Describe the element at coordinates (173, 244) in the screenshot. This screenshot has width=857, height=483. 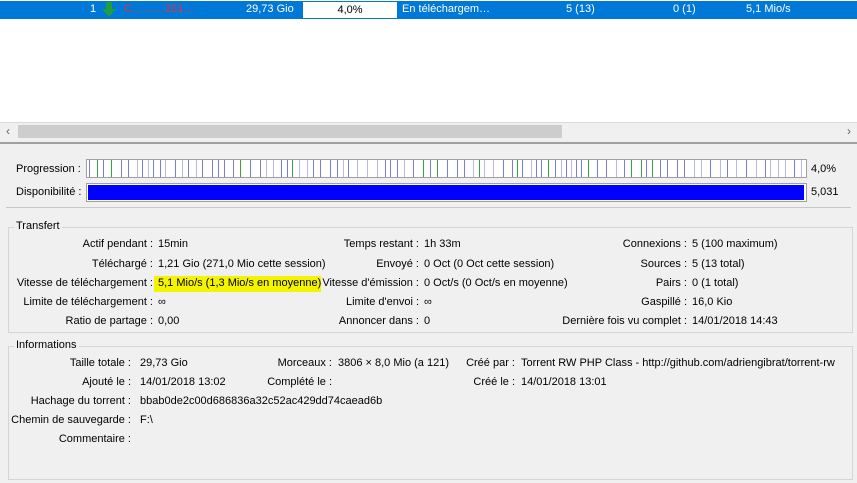
I see `active-value: 15min` at that location.